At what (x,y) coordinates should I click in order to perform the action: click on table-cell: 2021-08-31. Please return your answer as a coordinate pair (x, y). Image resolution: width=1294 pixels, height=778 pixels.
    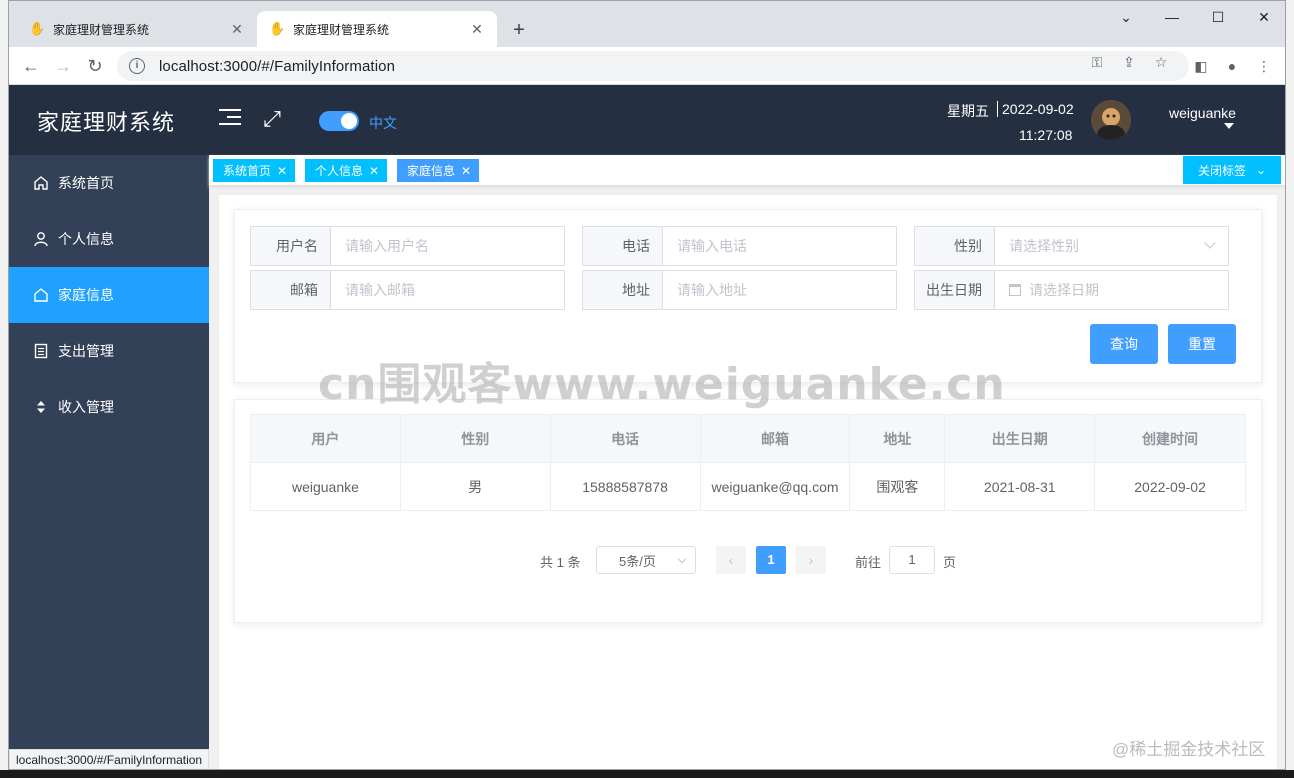
    Looking at the image, I should click on (1020, 486).